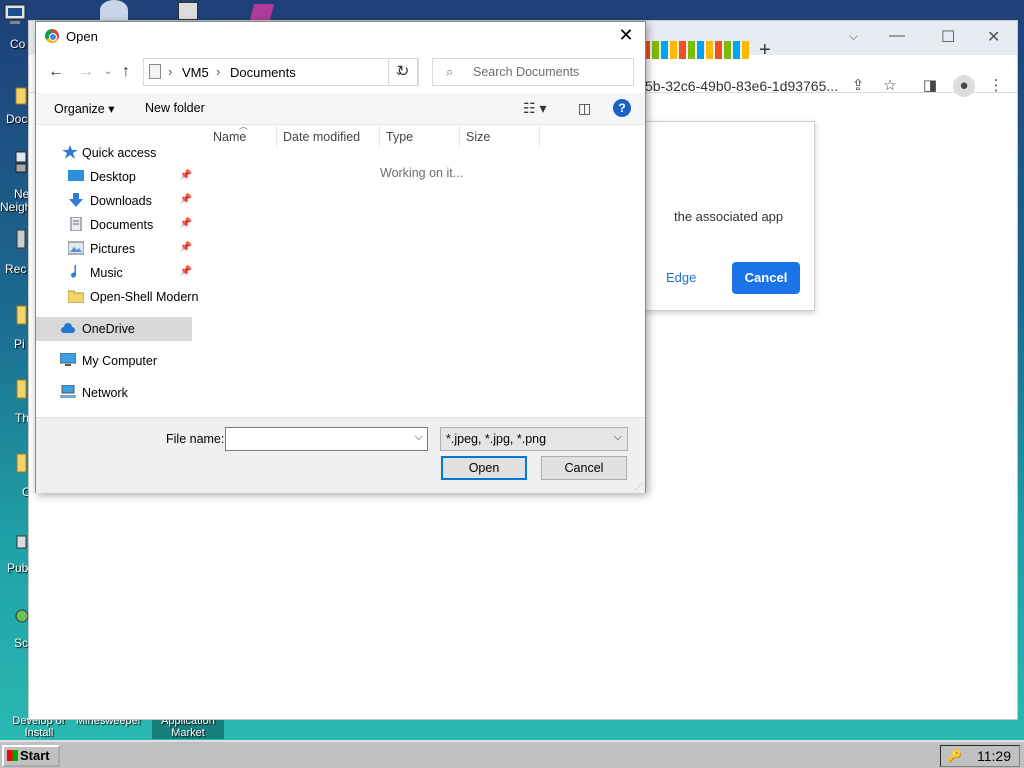  What do you see at coordinates (765, 50) in the screenshot?
I see `new-tab-button: +` at bounding box center [765, 50].